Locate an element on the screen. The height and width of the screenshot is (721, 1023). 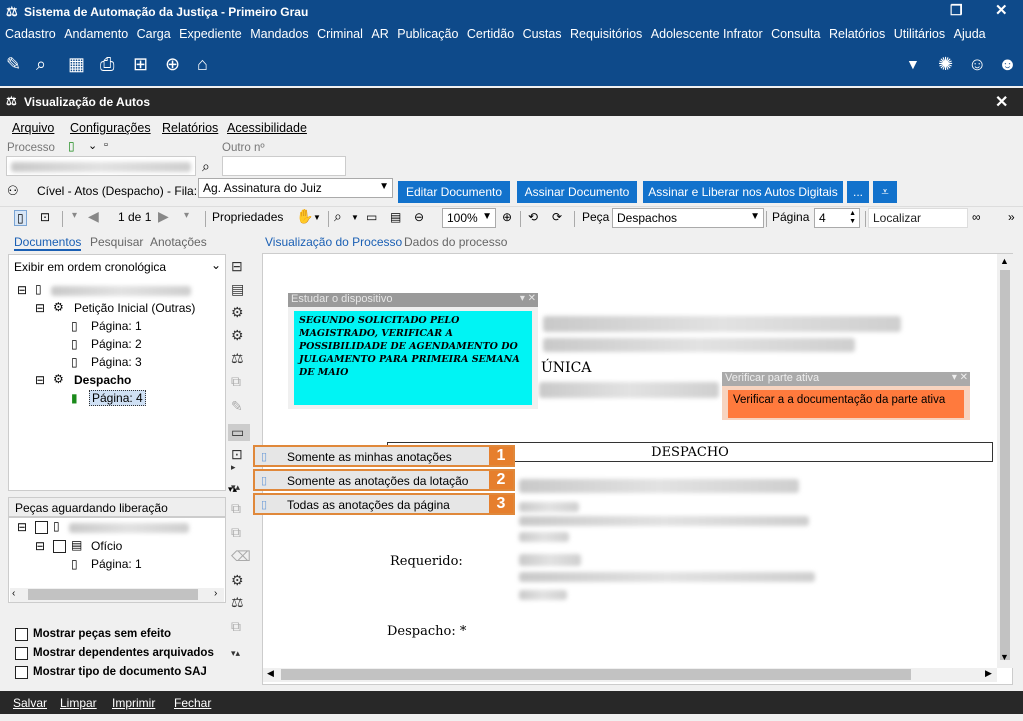
doc-vscroll-thumb is located at coordinates (1005, 465).